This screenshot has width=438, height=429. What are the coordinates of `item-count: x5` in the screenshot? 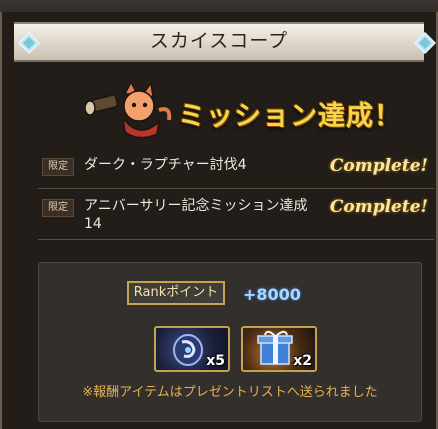 It's located at (215, 361).